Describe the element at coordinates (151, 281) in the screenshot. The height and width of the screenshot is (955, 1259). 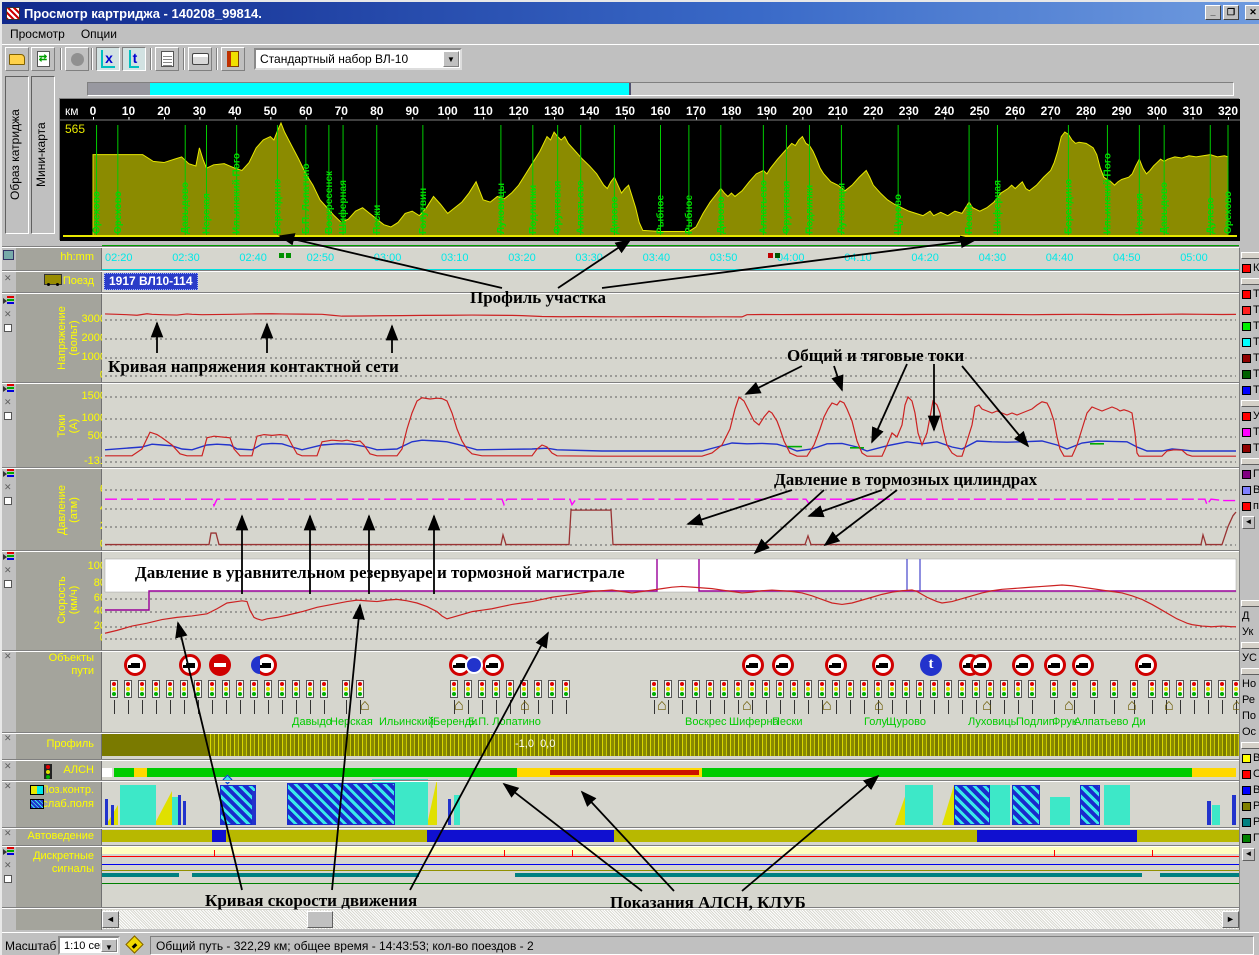
I see `train-value: 1917 ВЛ10-114` at that location.